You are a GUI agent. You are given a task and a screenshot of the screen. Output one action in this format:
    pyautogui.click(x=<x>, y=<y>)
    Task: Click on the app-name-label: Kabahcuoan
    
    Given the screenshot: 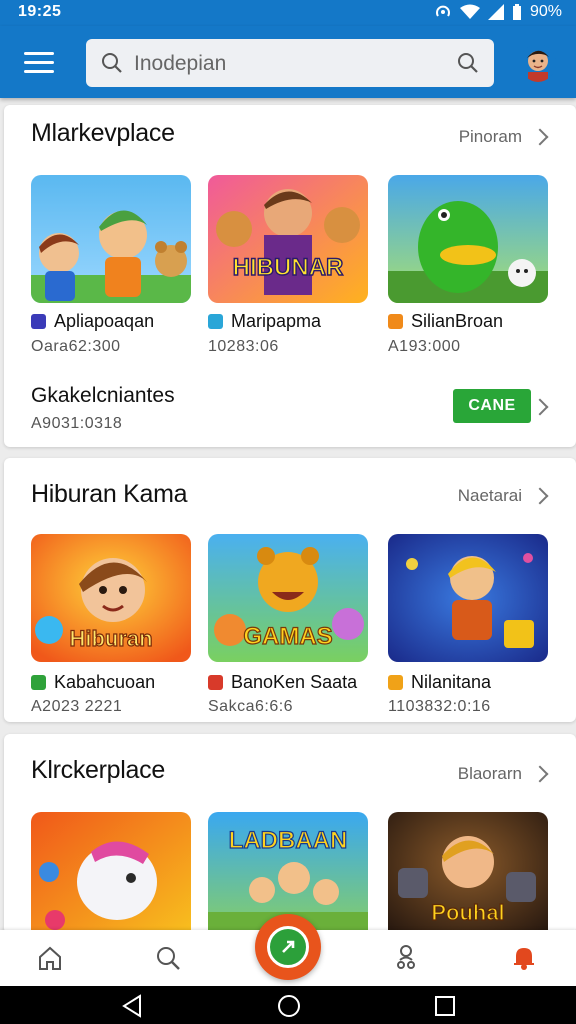 What is the action you would take?
    pyautogui.click(x=105, y=682)
    